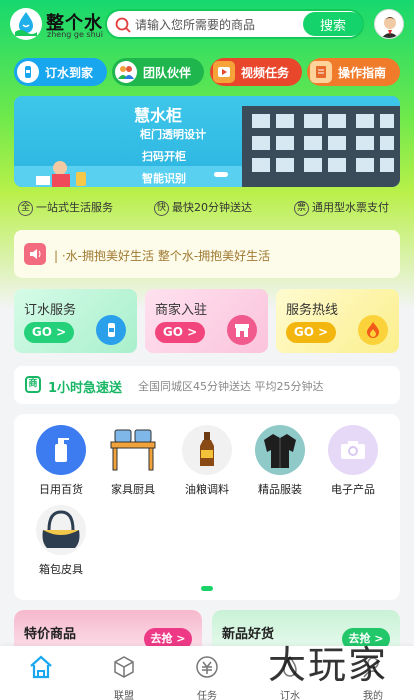 The width and height of the screenshot is (414, 700). What do you see at coordinates (265, 73) in the screenshot?
I see `quick-link-label: 视频任务` at bounding box center [265, 73].